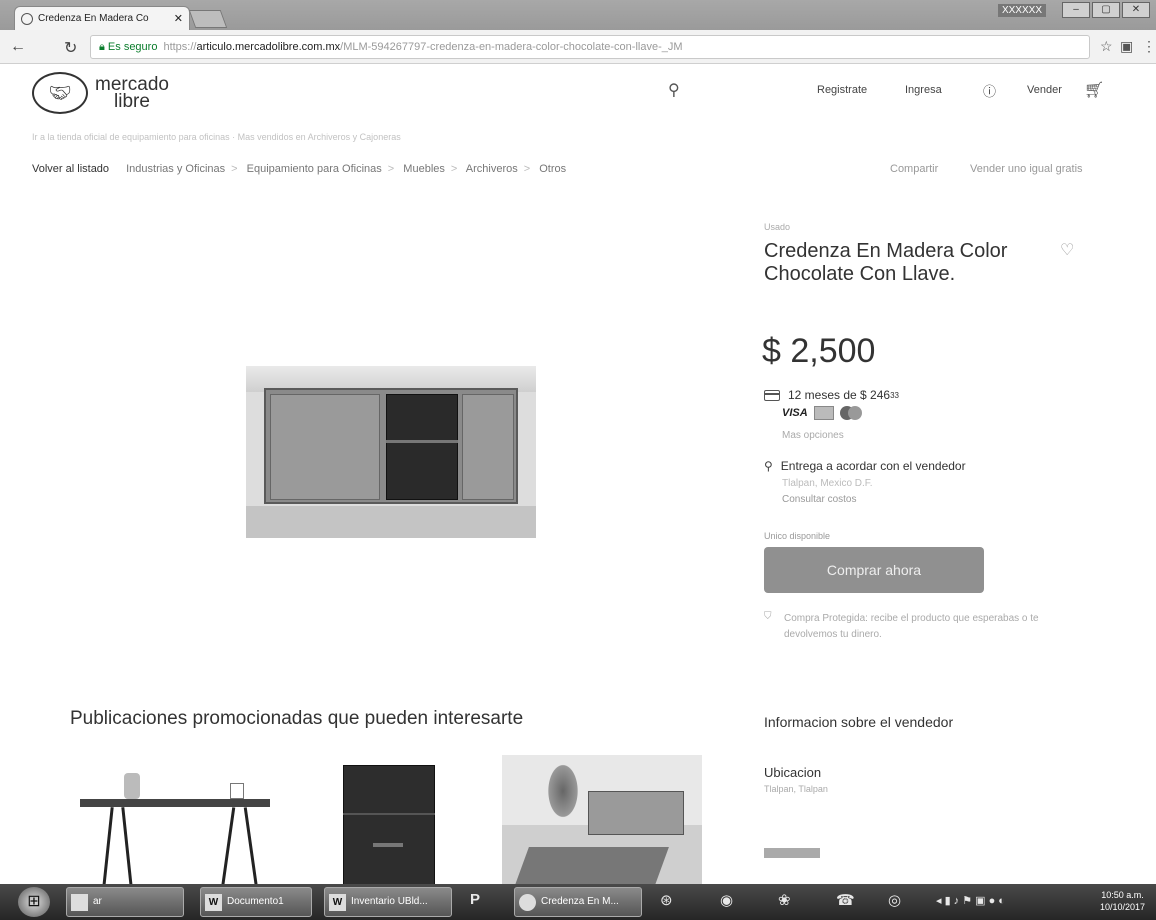 This screenshot has height=920, width=1156. I want to click on login-link: Ingresa, so click(923, 90).